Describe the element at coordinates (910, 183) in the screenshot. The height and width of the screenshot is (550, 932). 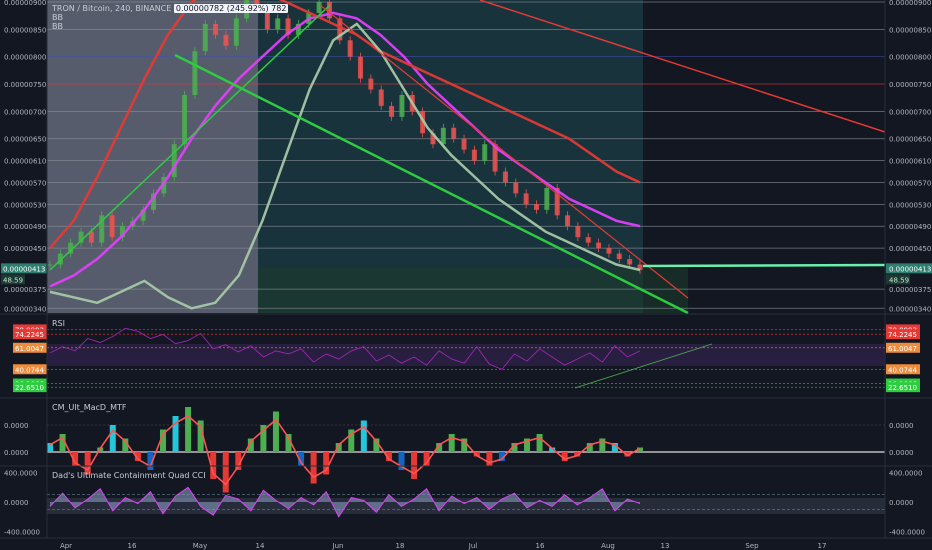
I see `y-tick-label-right: 0.00000570` at that location.